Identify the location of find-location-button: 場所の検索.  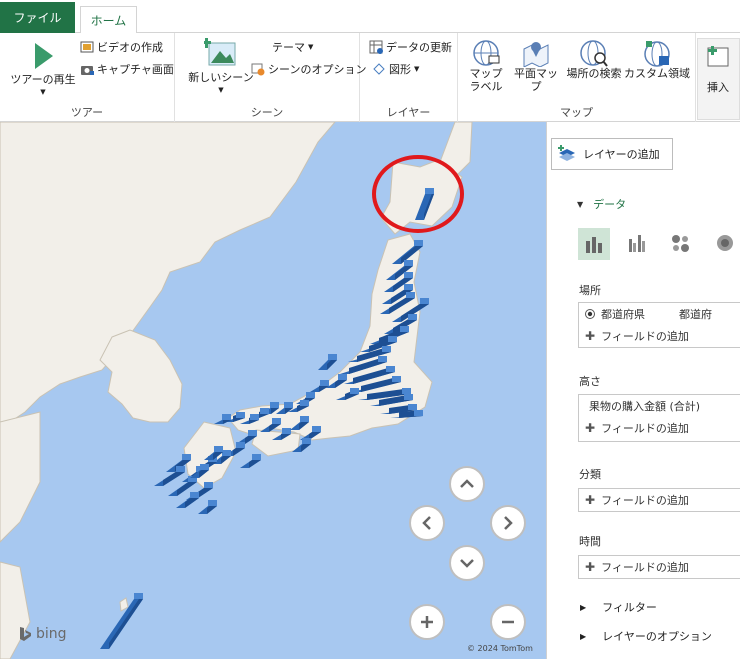
(594, 59).